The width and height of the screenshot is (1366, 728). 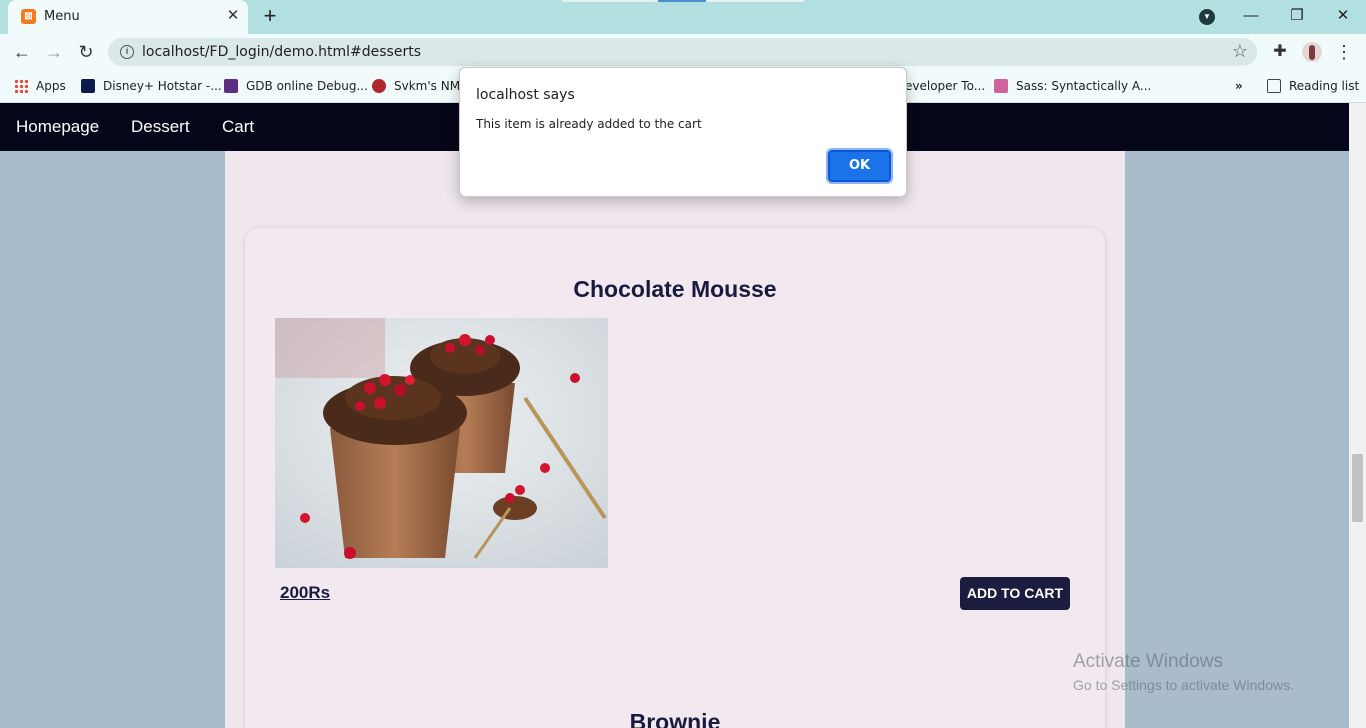 I want to click on nav-link-dessert: Dessert, so click(x=160, y=127).